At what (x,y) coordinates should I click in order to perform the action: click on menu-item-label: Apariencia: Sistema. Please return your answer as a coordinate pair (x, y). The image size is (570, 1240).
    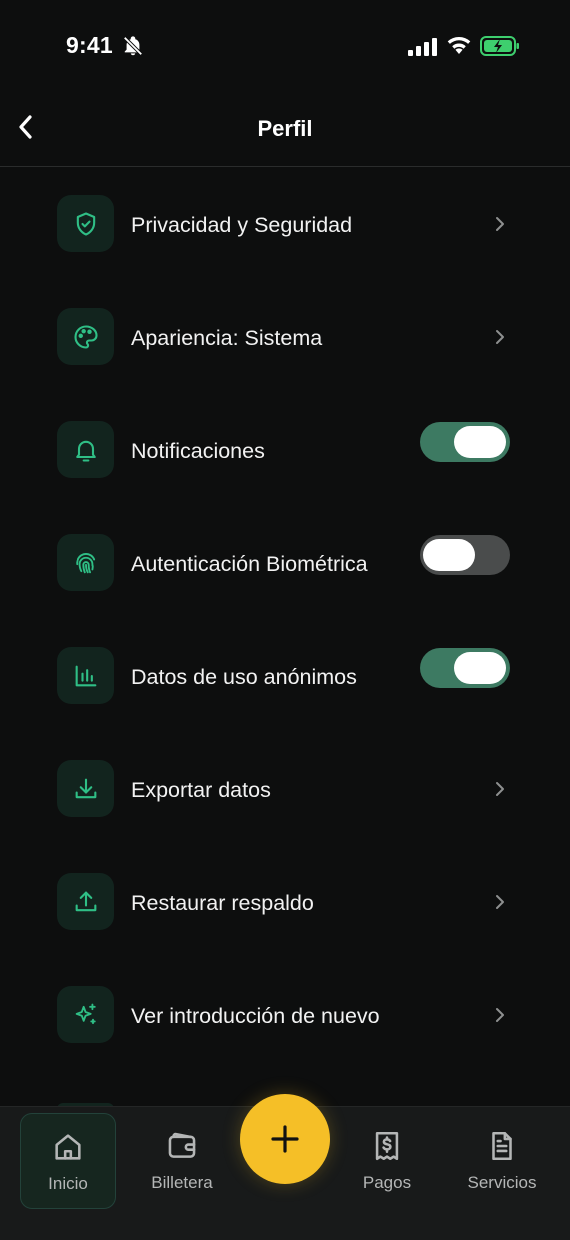
    Looking at the image, I should click on (227, 338).